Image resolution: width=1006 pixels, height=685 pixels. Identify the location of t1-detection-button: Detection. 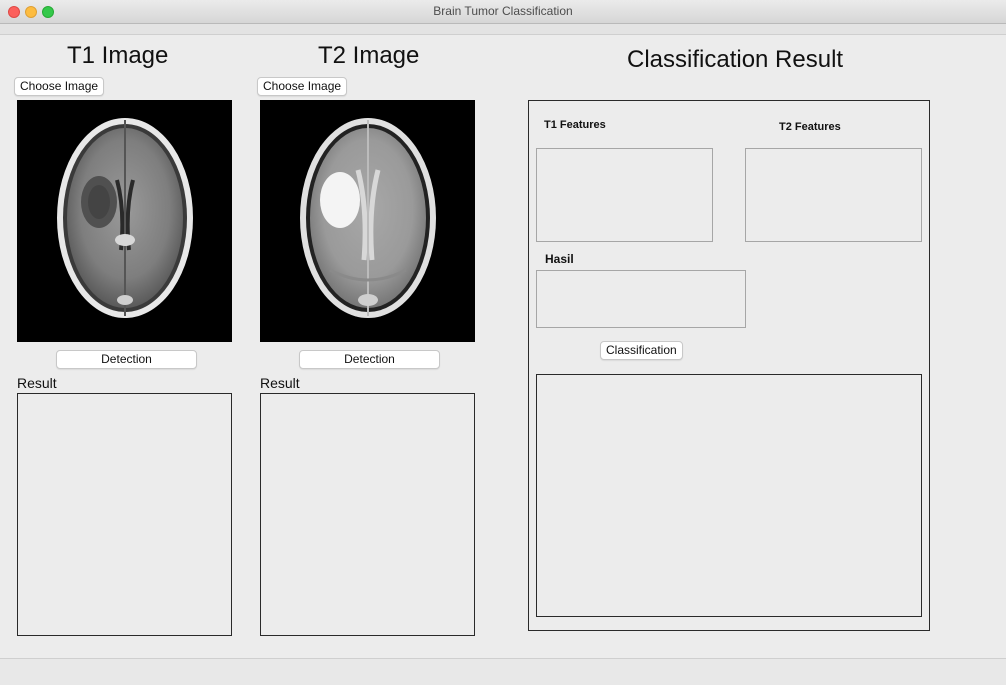
(126, 359).